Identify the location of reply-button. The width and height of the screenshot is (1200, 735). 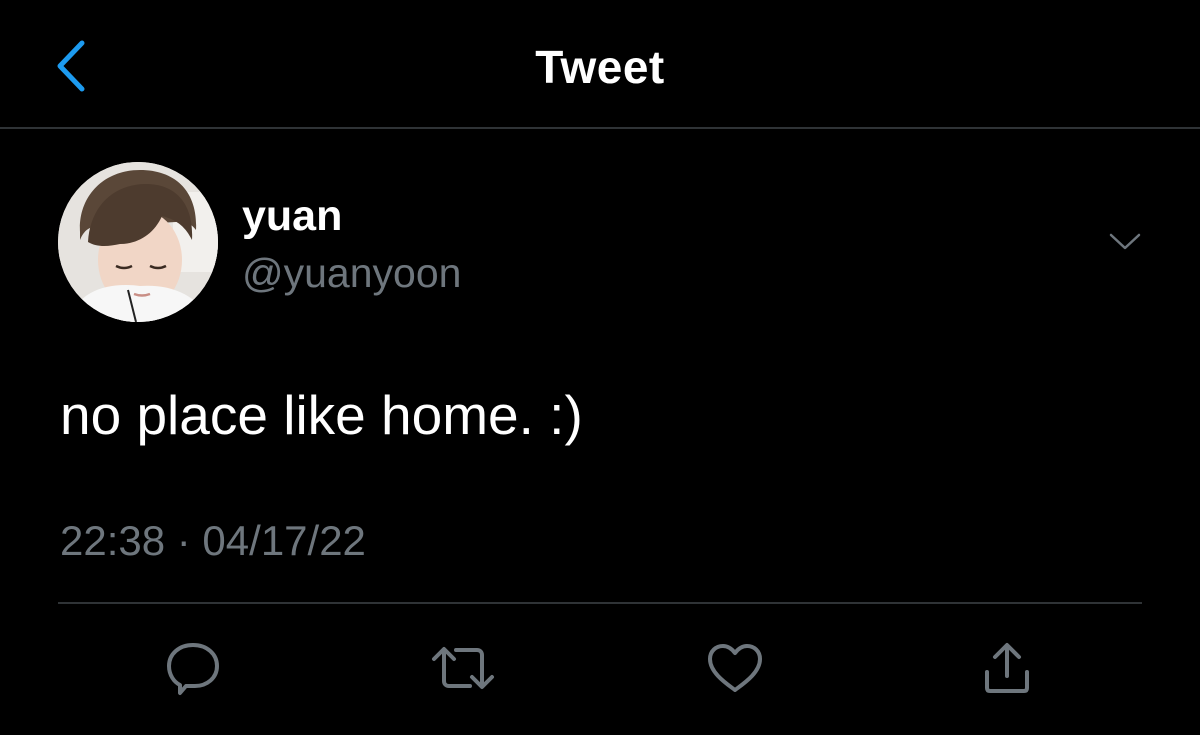
(193, 668).